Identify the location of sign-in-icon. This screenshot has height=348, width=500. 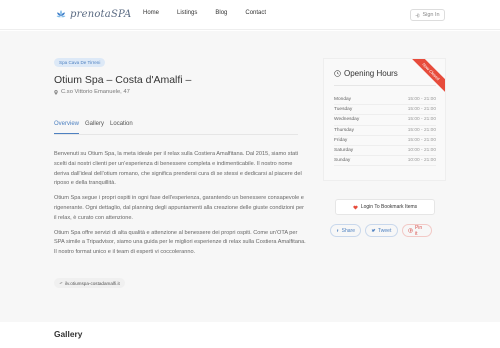
(417, 15).